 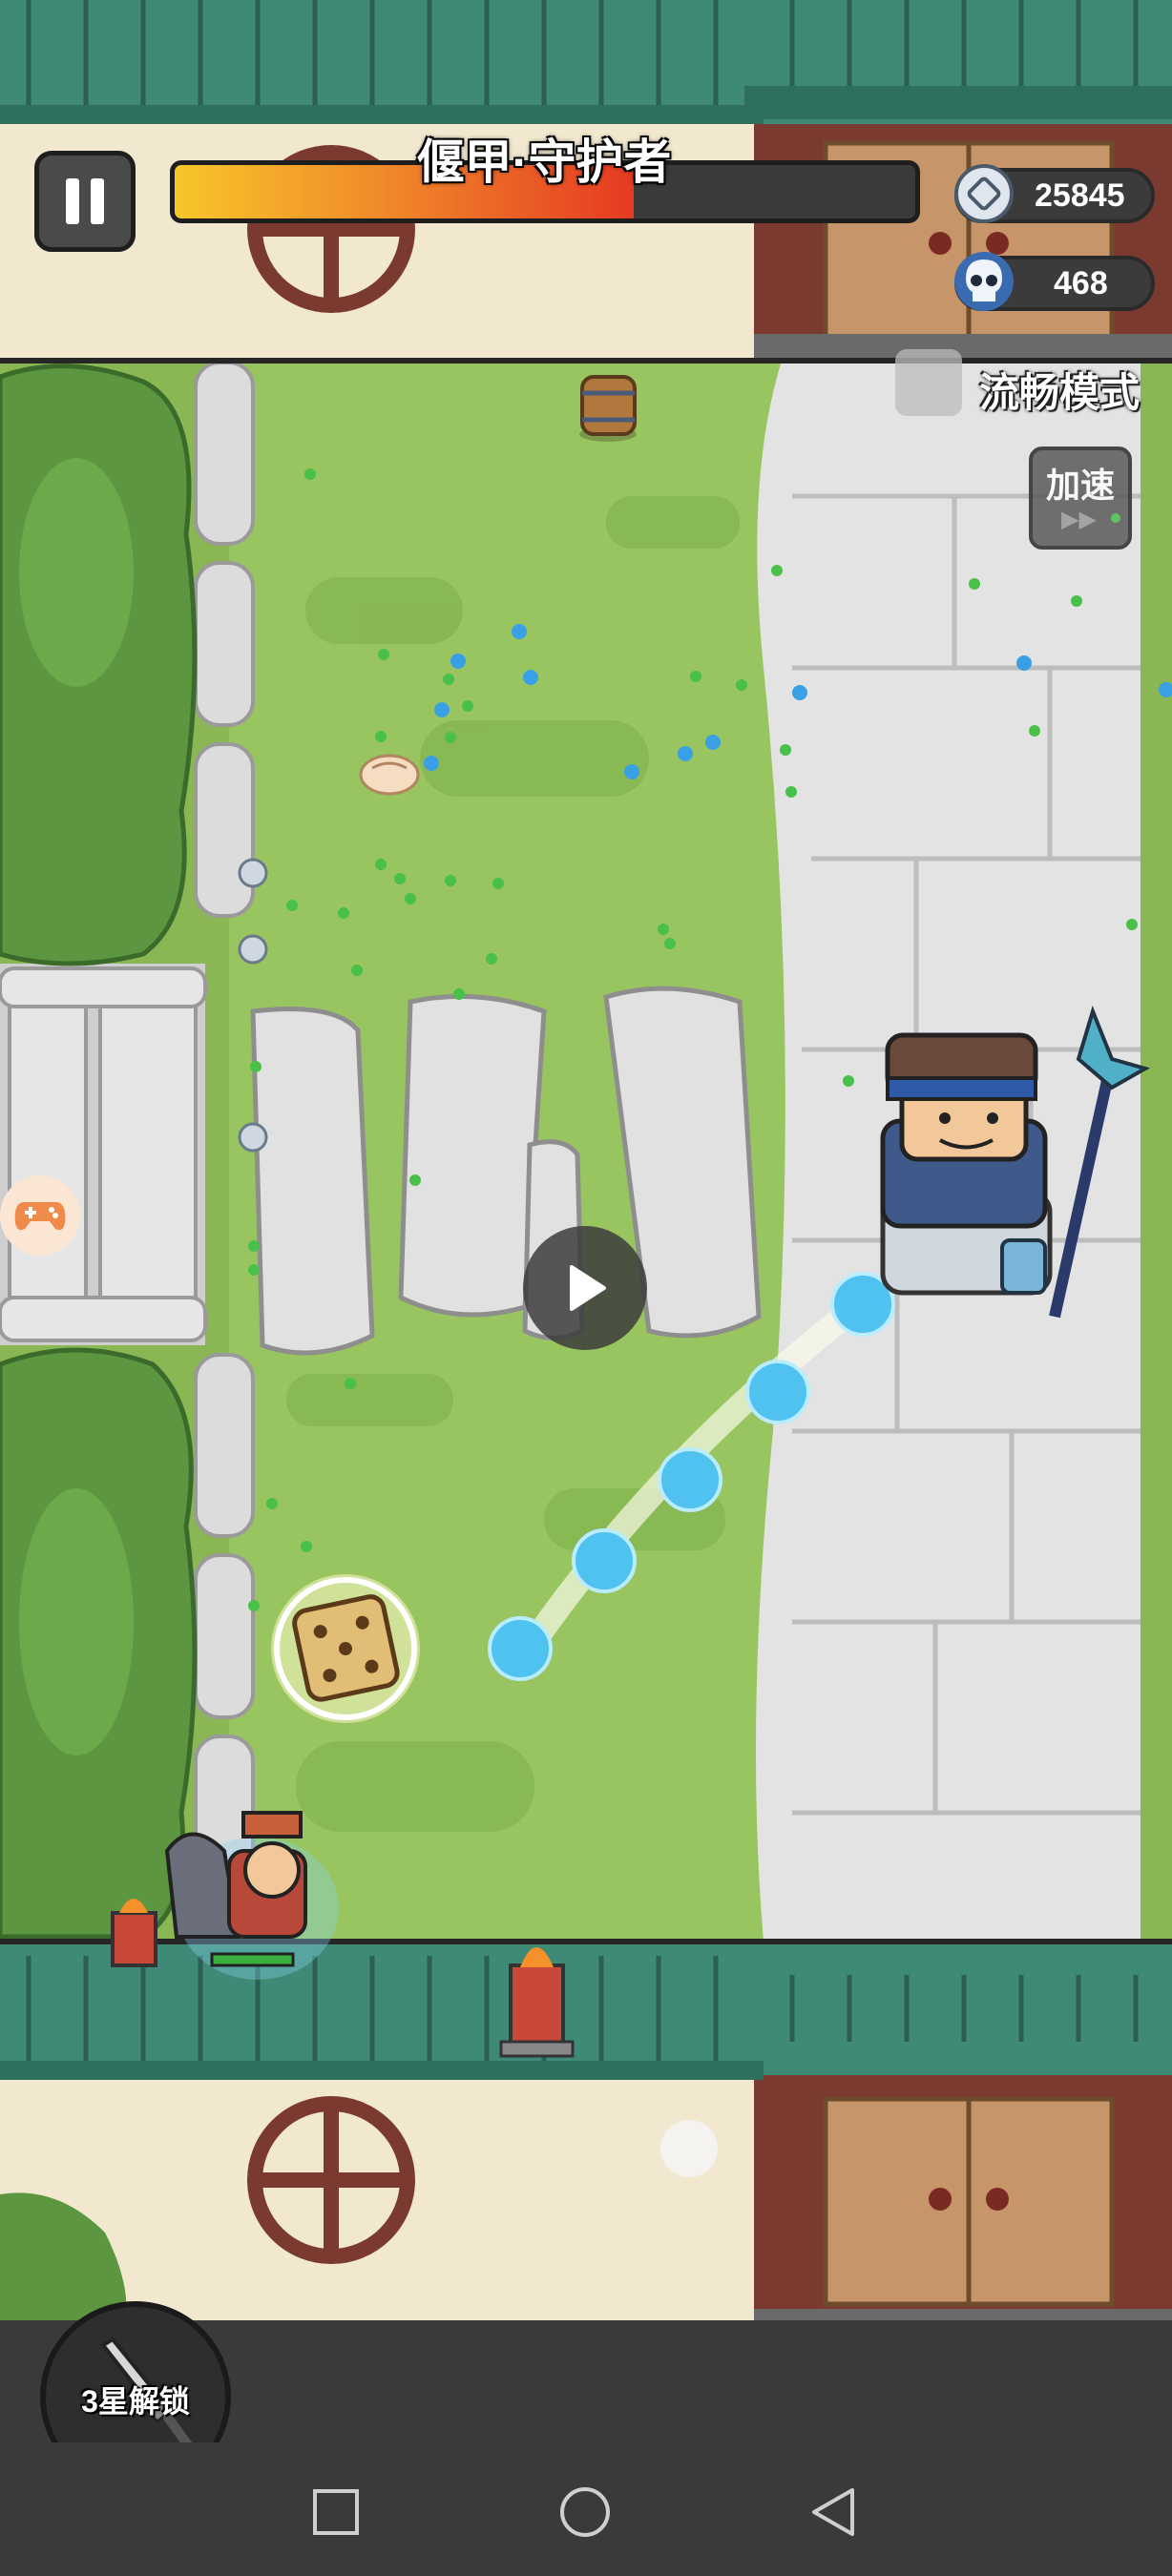 I want to click on silver-coin-icon, so click(x=984, y=193).